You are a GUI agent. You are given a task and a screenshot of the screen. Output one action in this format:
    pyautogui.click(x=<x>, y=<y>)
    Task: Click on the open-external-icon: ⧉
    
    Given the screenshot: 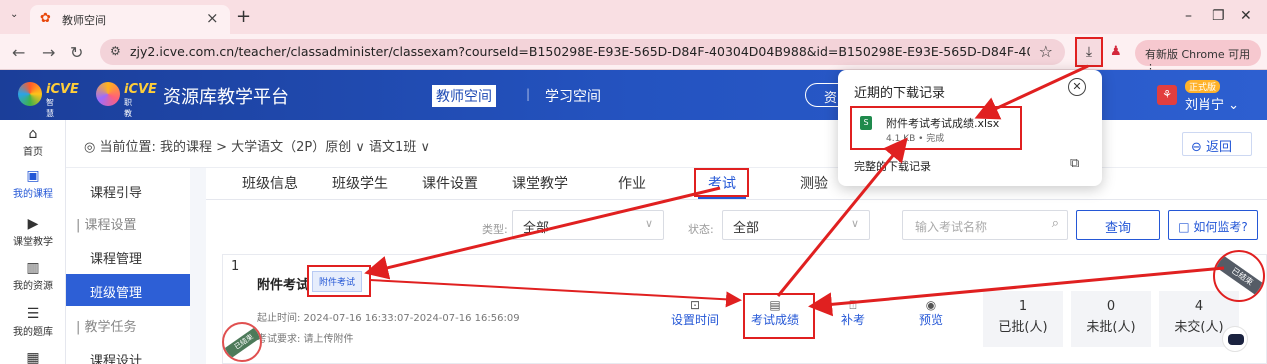 What is the action you would take?
    pyautogui.click(x=1074, y=163)
    